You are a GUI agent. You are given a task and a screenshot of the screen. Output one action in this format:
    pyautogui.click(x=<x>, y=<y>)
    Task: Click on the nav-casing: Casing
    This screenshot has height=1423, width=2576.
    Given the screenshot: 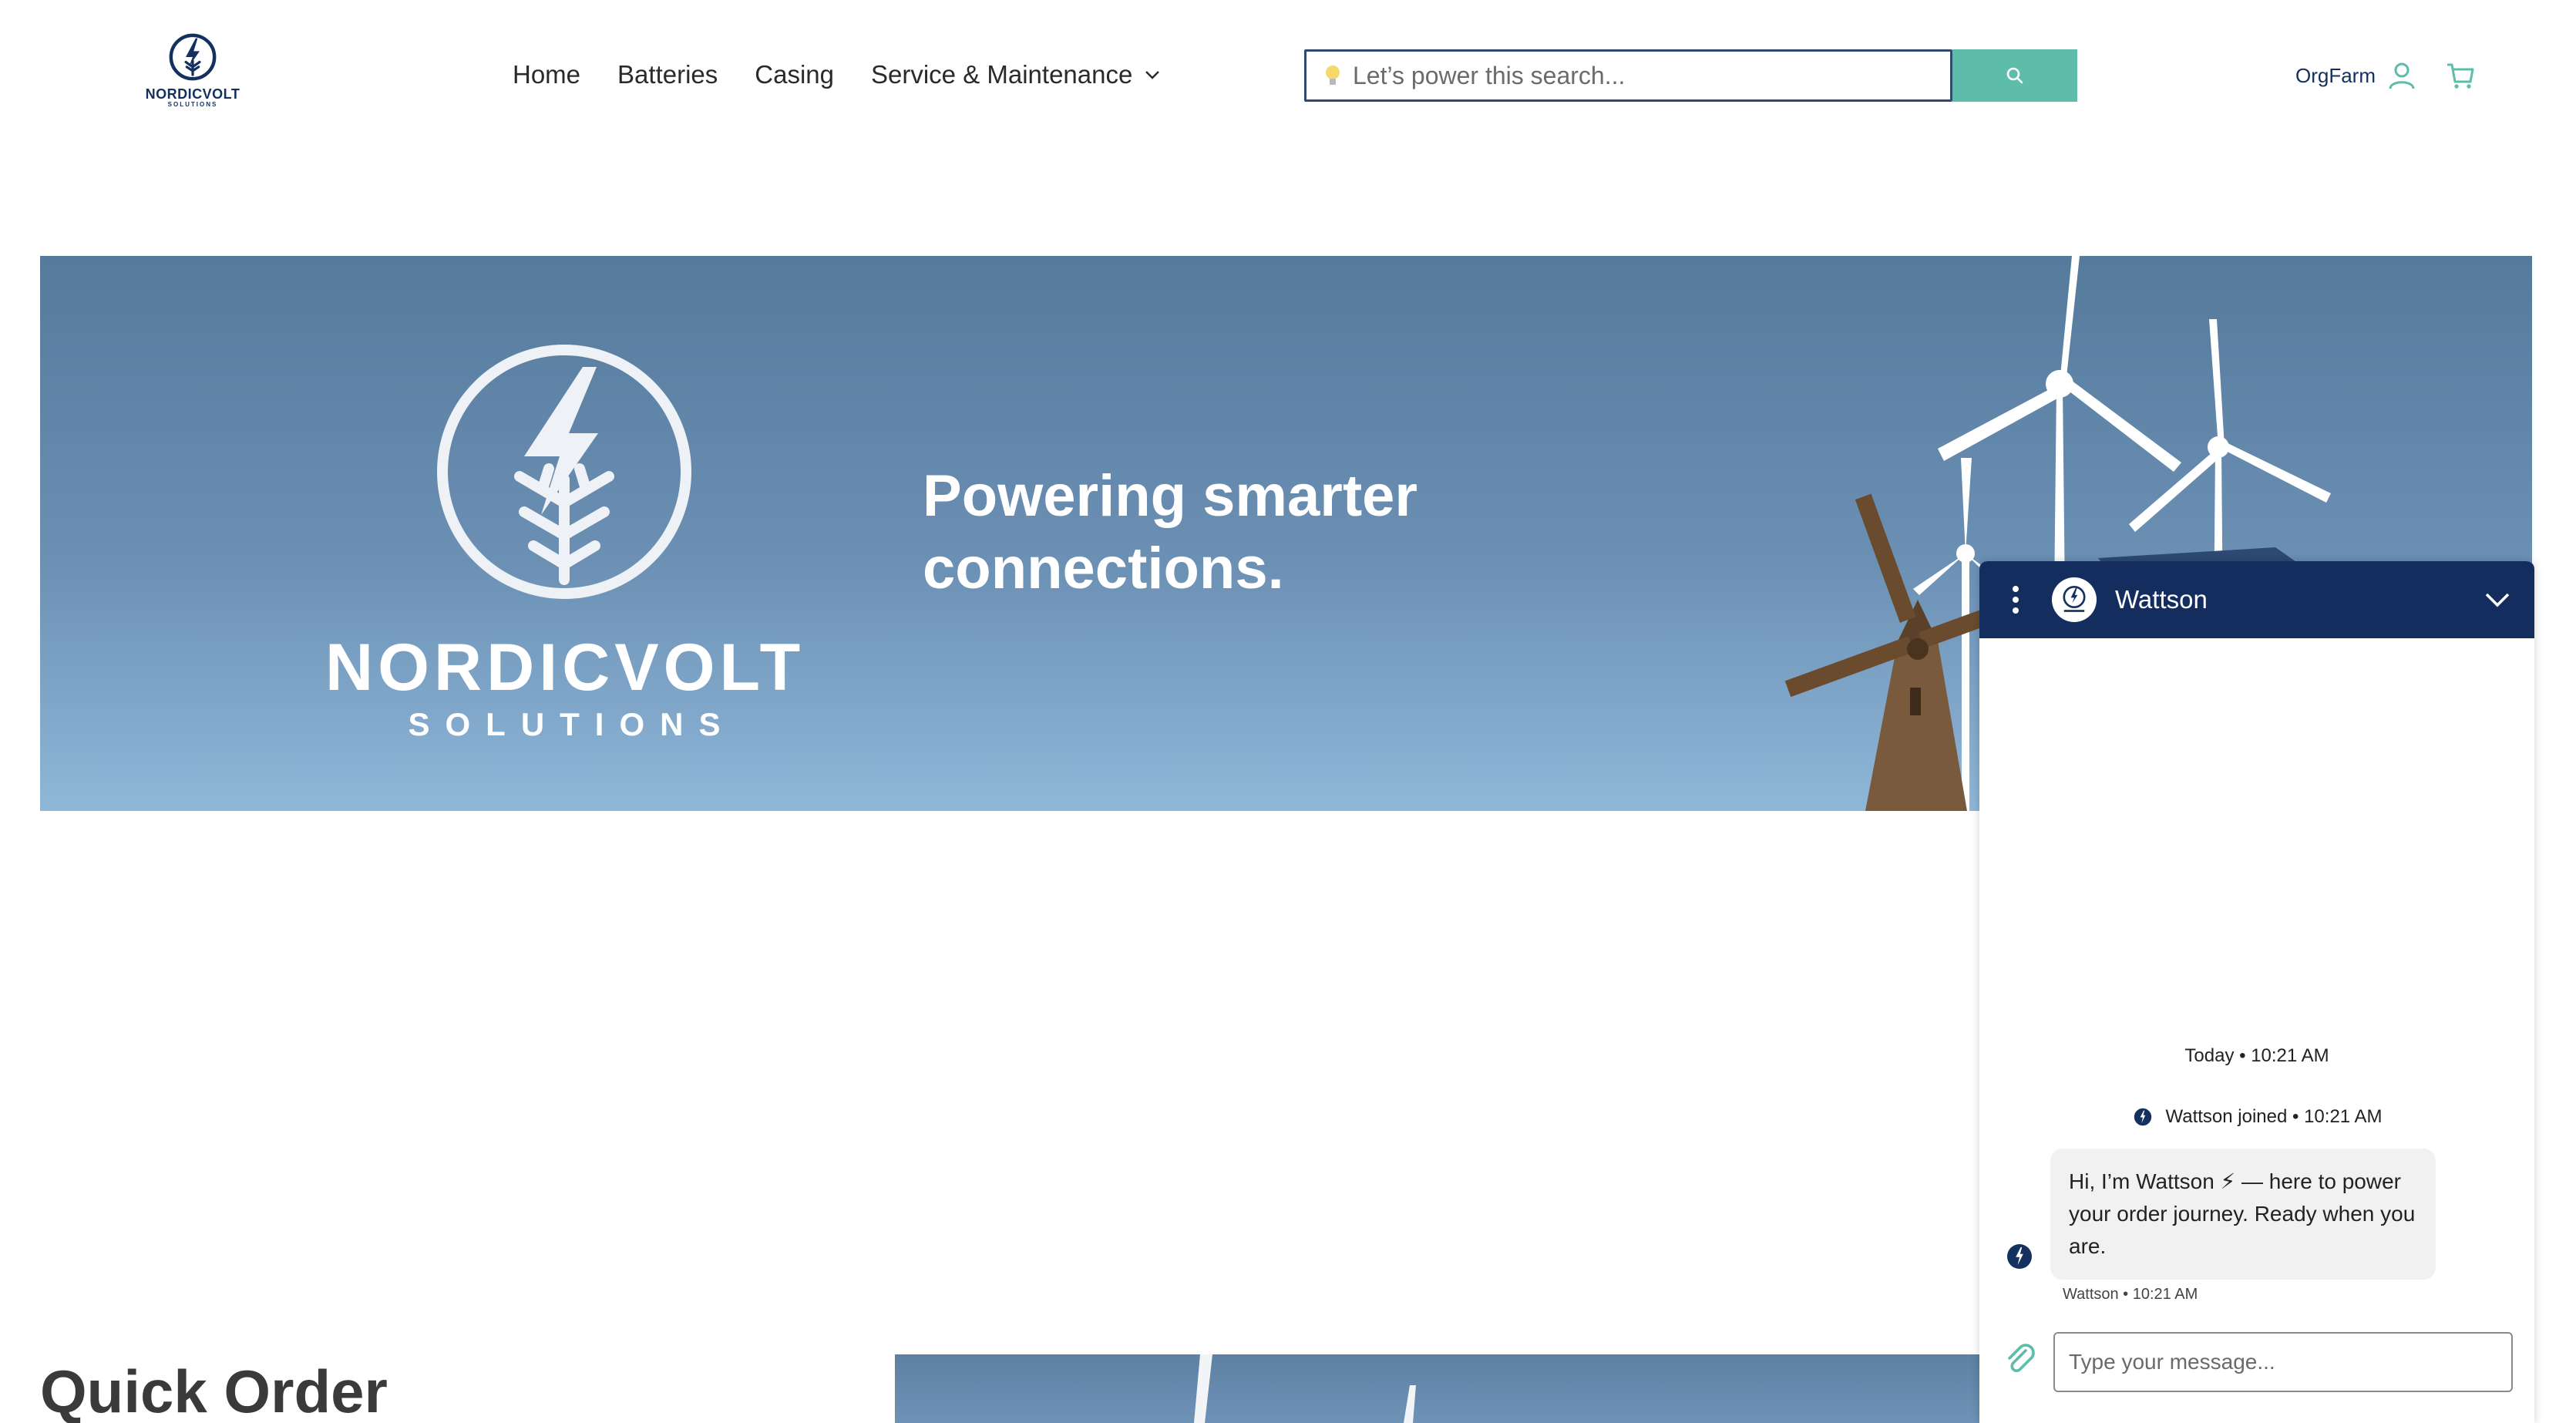 What is the action you would take?
    pyautogui.click(x=794, y=74)
    